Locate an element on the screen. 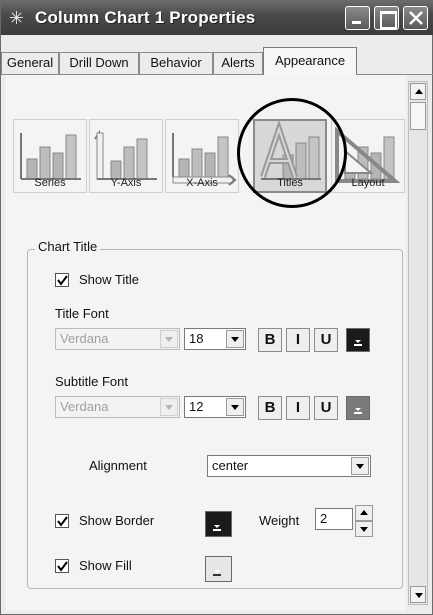 The width and height of the screenshot is (433, 615). tab-appearance: Appearance is located at coordinates (310, 61).